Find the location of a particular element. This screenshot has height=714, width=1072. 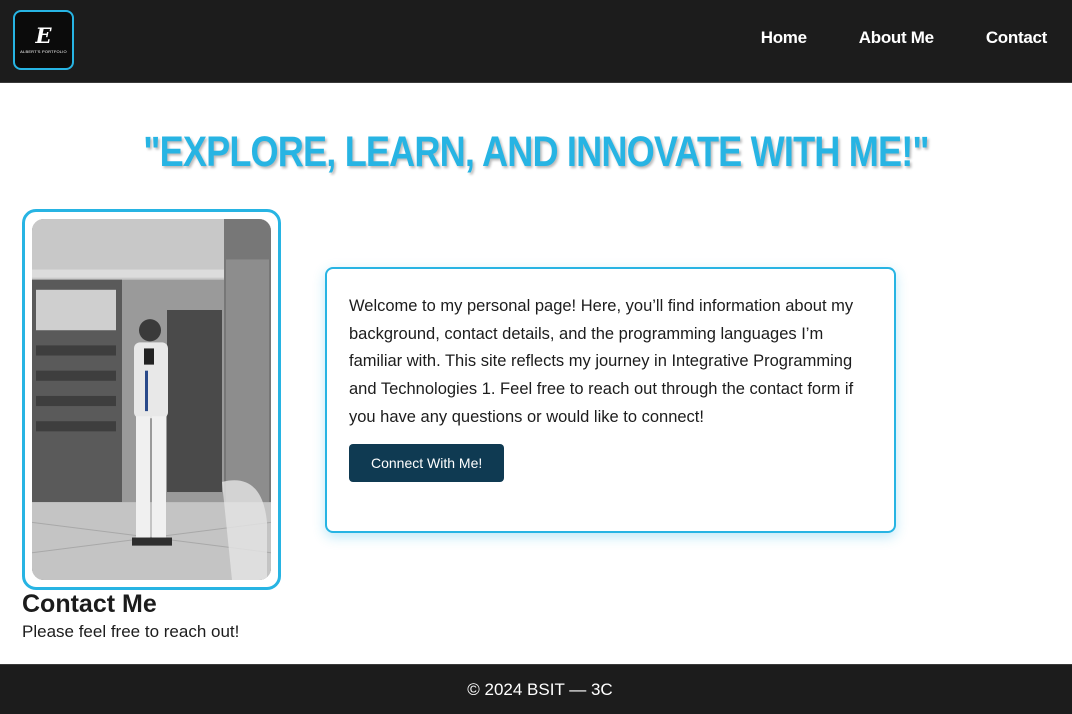

nav-link-contact: Contact is located at coordinates (1016, 38).